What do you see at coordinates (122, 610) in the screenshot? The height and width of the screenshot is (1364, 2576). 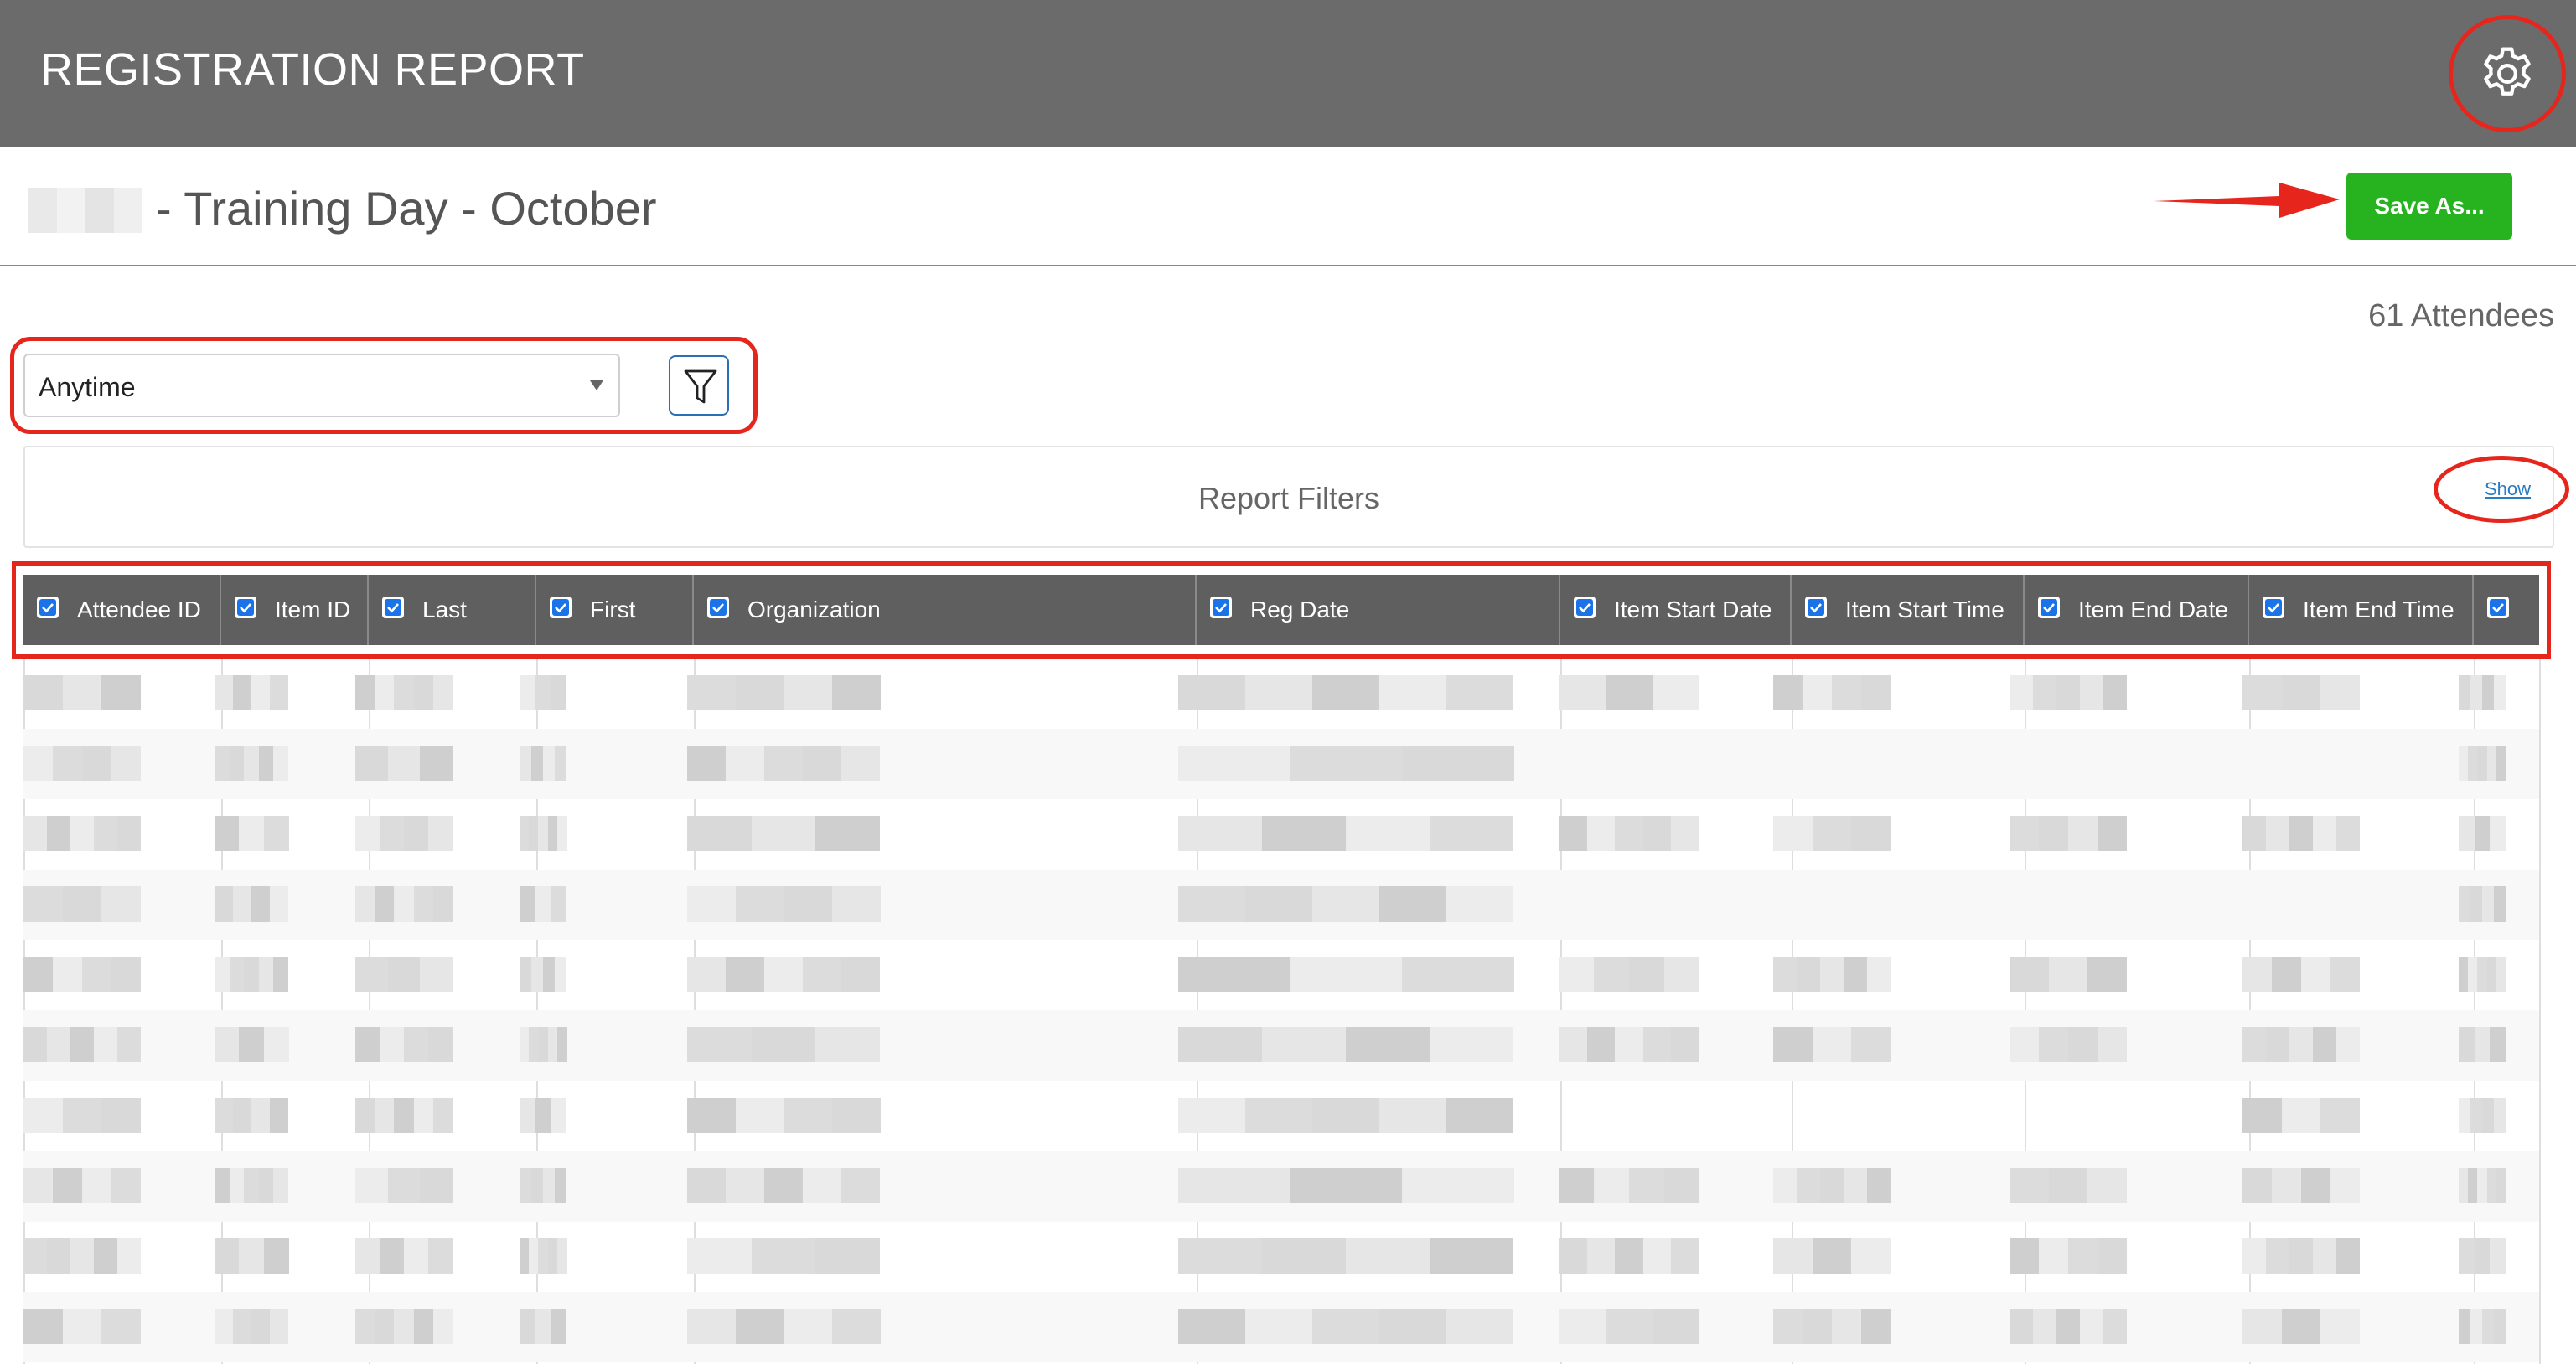 I see `column-header-attendee-id: Attendee ID` at bounding box center [122, 610].